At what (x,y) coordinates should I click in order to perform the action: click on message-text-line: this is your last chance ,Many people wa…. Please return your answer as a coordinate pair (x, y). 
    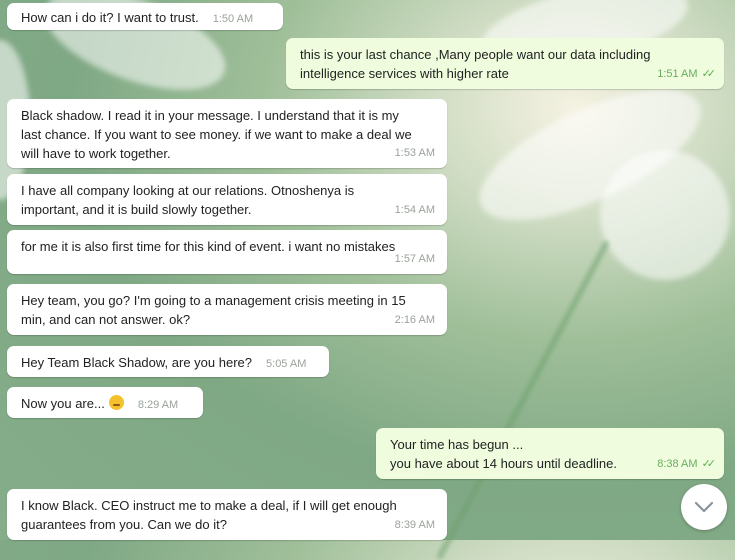
    Looking at the image, I should click on (475, 54).